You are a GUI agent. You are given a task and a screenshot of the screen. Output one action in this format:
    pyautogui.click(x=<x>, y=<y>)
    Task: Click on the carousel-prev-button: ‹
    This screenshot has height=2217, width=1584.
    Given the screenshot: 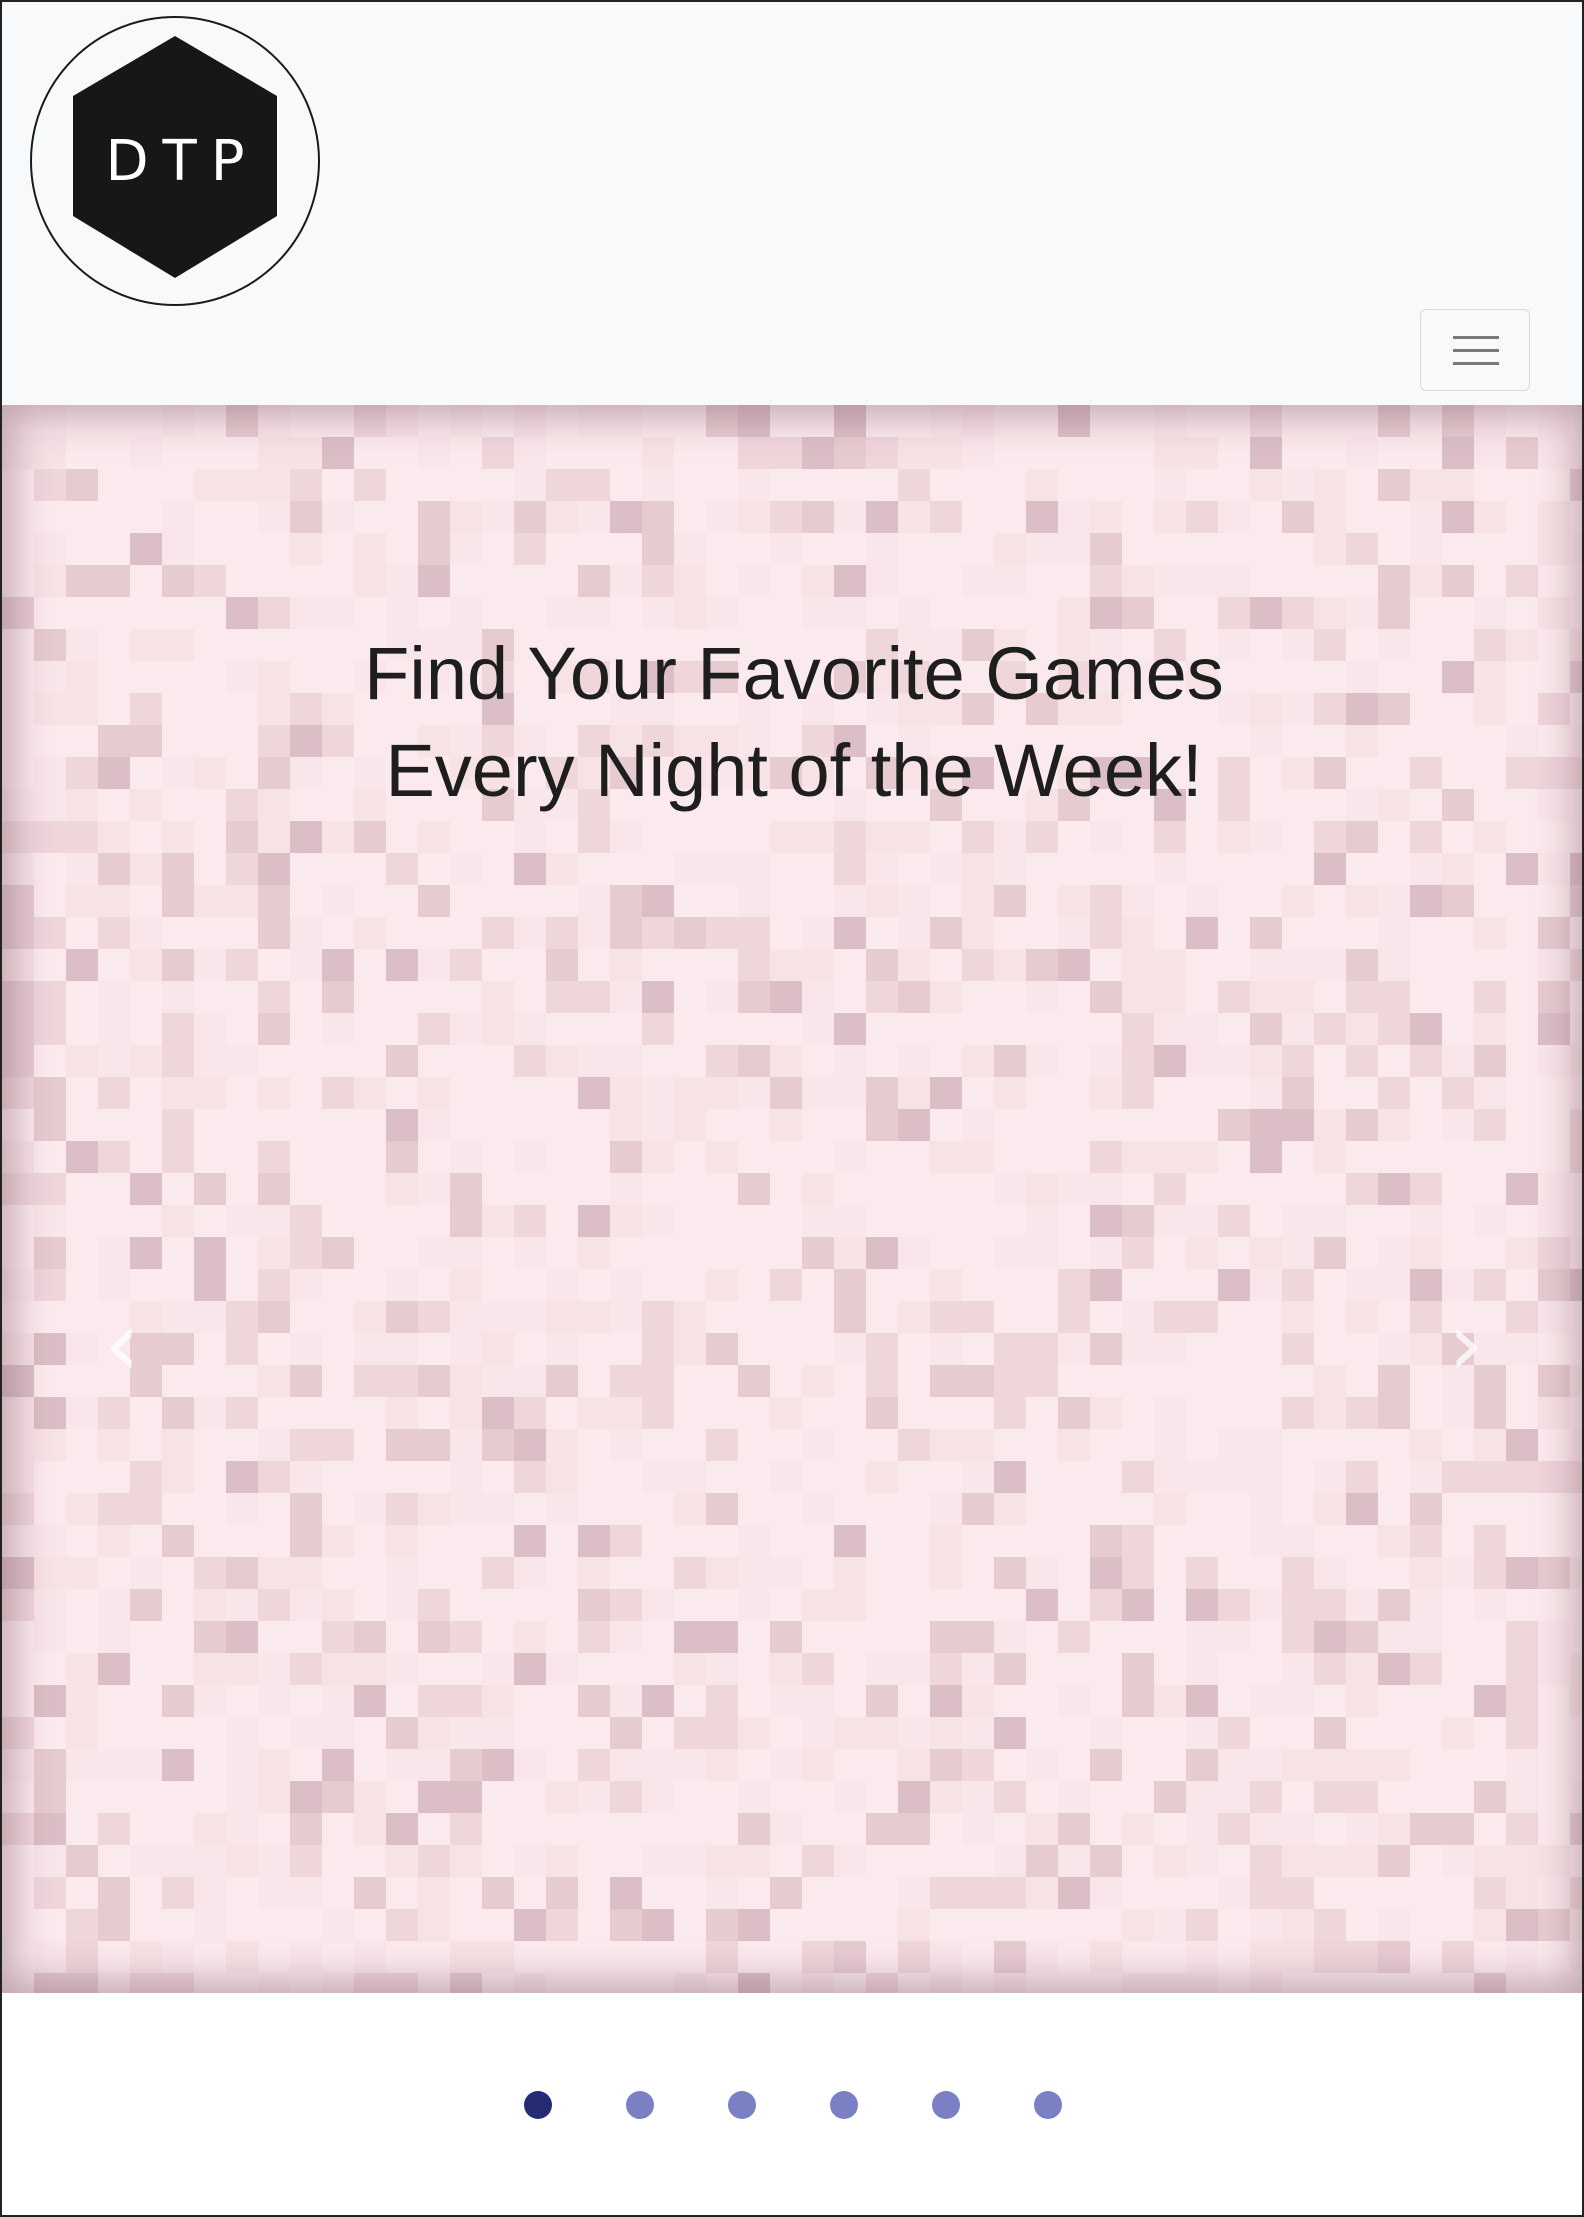 What is the action you would take?
    pyautogui.click(x=122, y=1345)
    